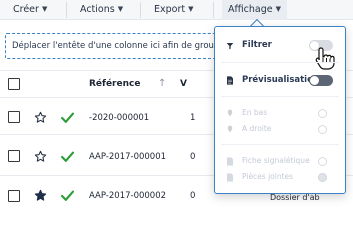  Describe the element at coordinates (280, 80) in the screenshot. I see `preview-label: Prévisualisation` at that location.